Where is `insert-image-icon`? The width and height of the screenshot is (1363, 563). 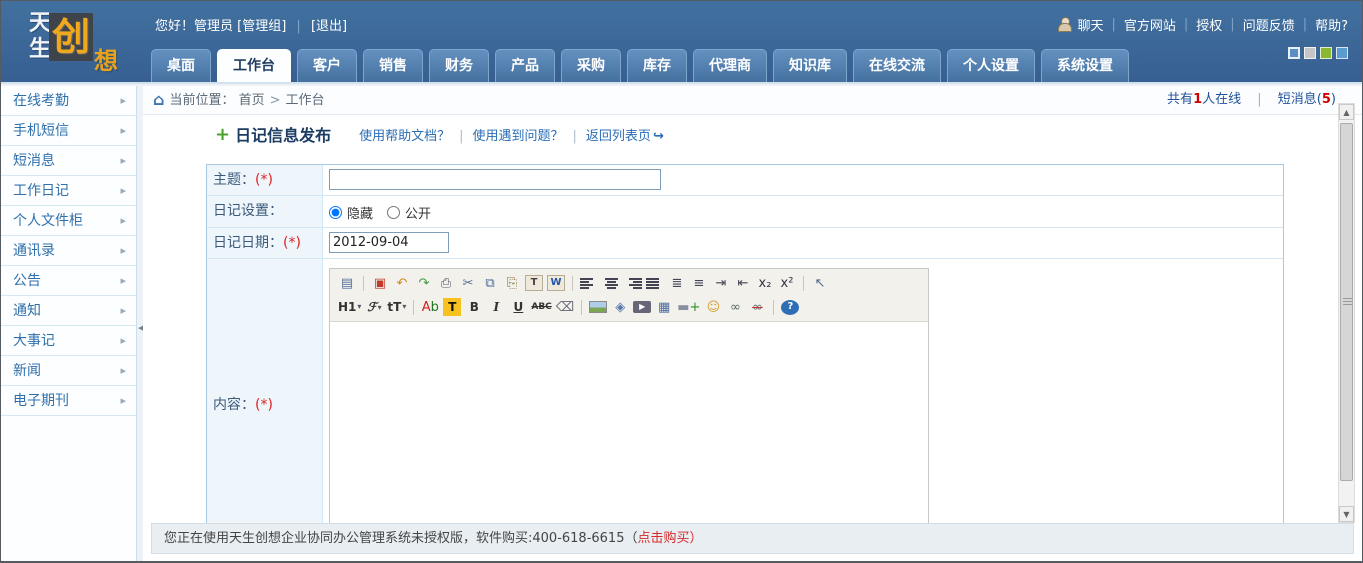
insert-image-icon is located at coordinates (598, 307).